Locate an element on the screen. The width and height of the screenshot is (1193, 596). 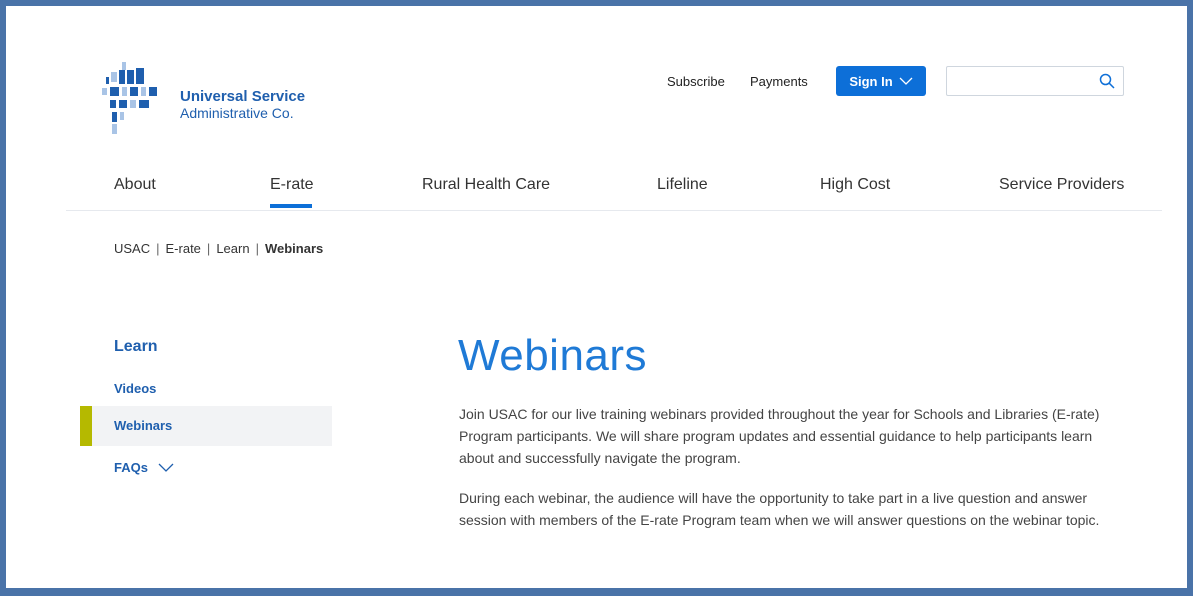
nav-item-service-providers: Service Providers is located at coordinates (1061, 185).